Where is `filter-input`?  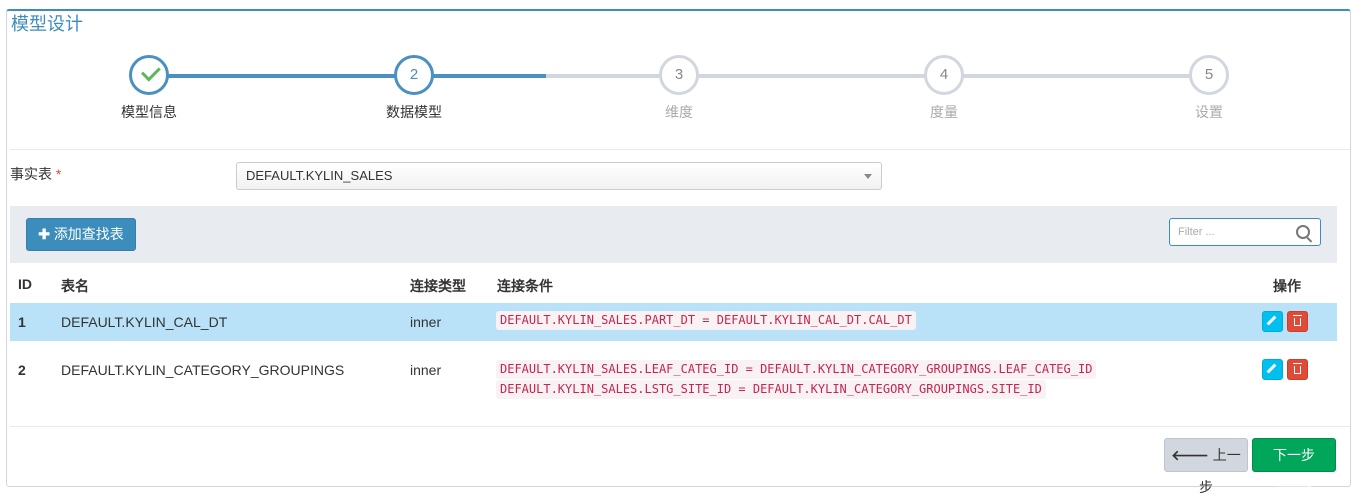 filter-input is located at coordinates (1235, 232).